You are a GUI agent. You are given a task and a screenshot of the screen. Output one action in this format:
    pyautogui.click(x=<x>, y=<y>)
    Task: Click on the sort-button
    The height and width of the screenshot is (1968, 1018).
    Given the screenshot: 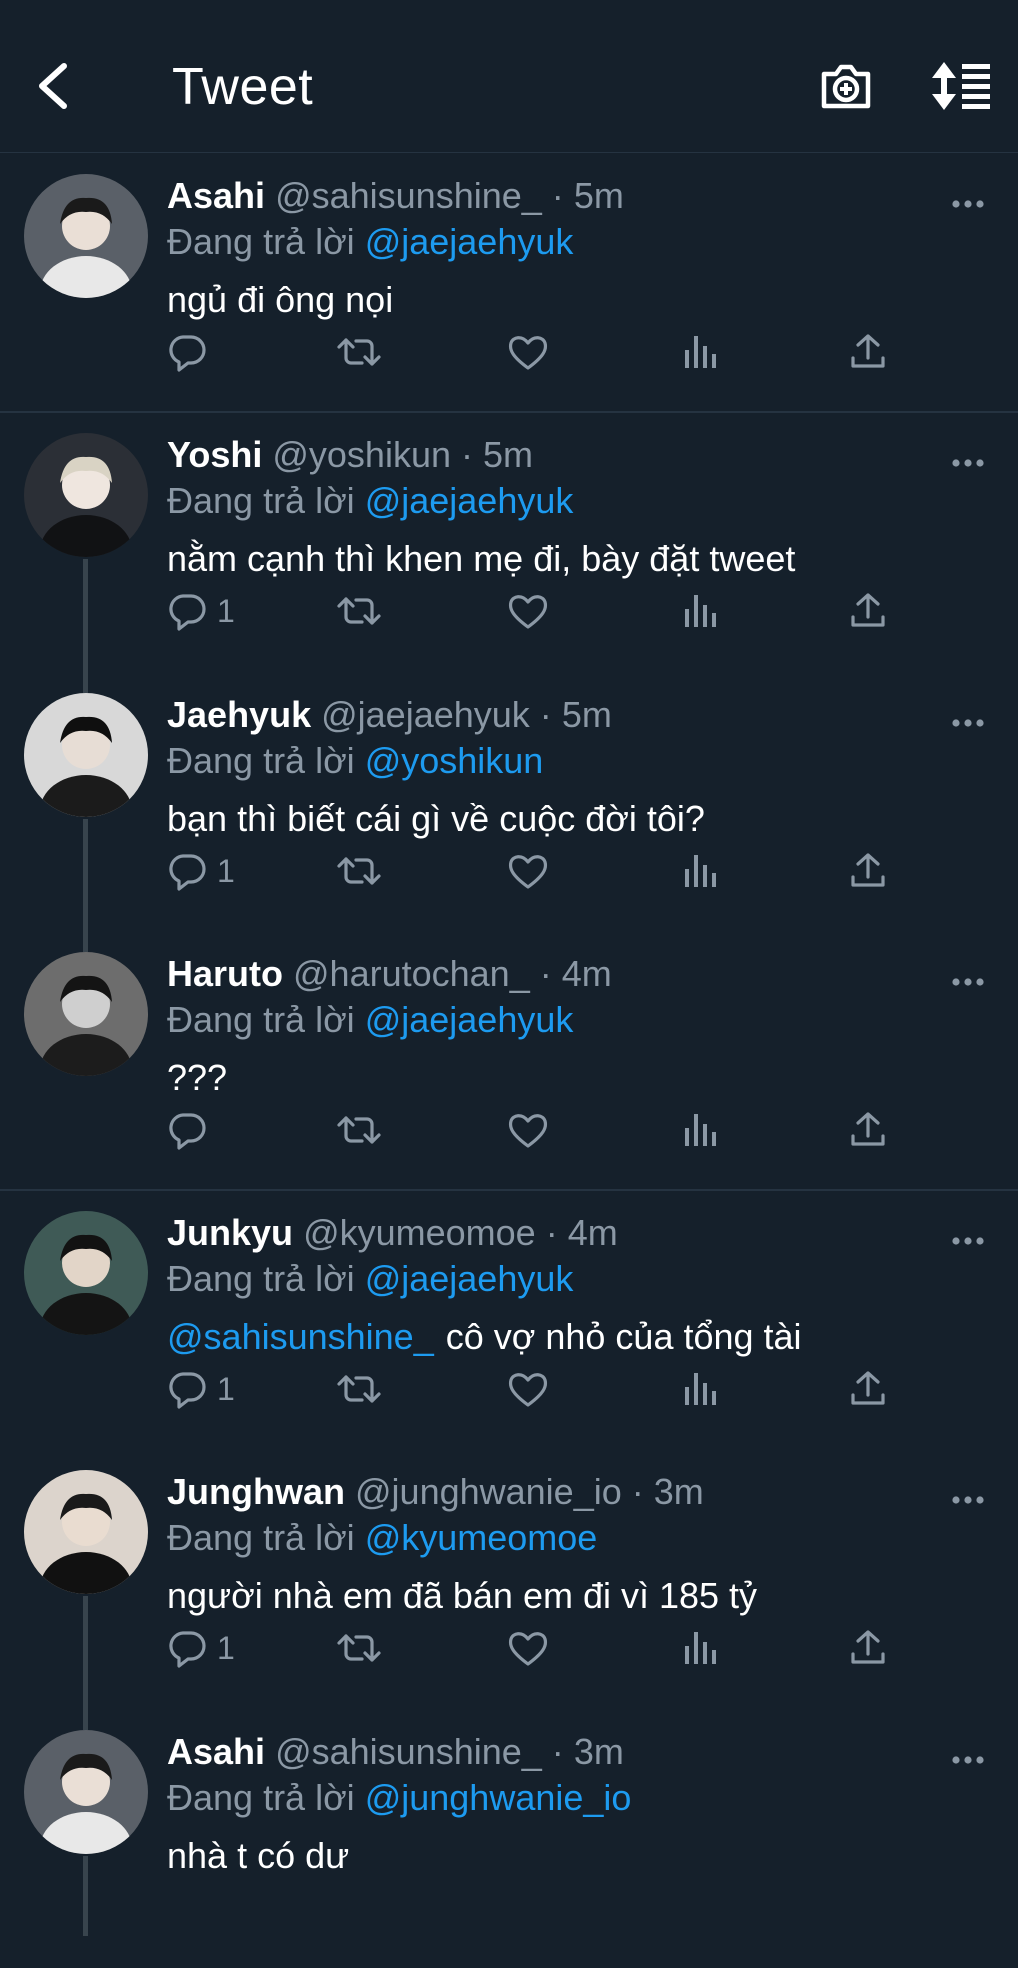 What is the action you would take?
    pyautogui.click(x=961, y=86)
    